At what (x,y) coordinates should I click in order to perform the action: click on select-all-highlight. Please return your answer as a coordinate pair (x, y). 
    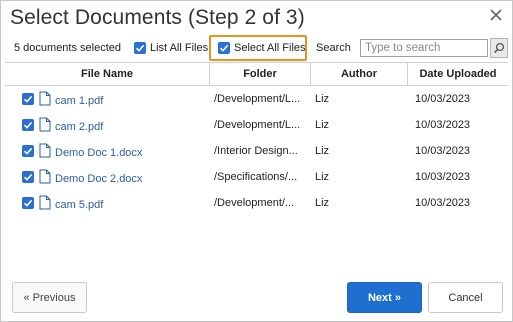
    Looking at the image, I should click on (258, 48).